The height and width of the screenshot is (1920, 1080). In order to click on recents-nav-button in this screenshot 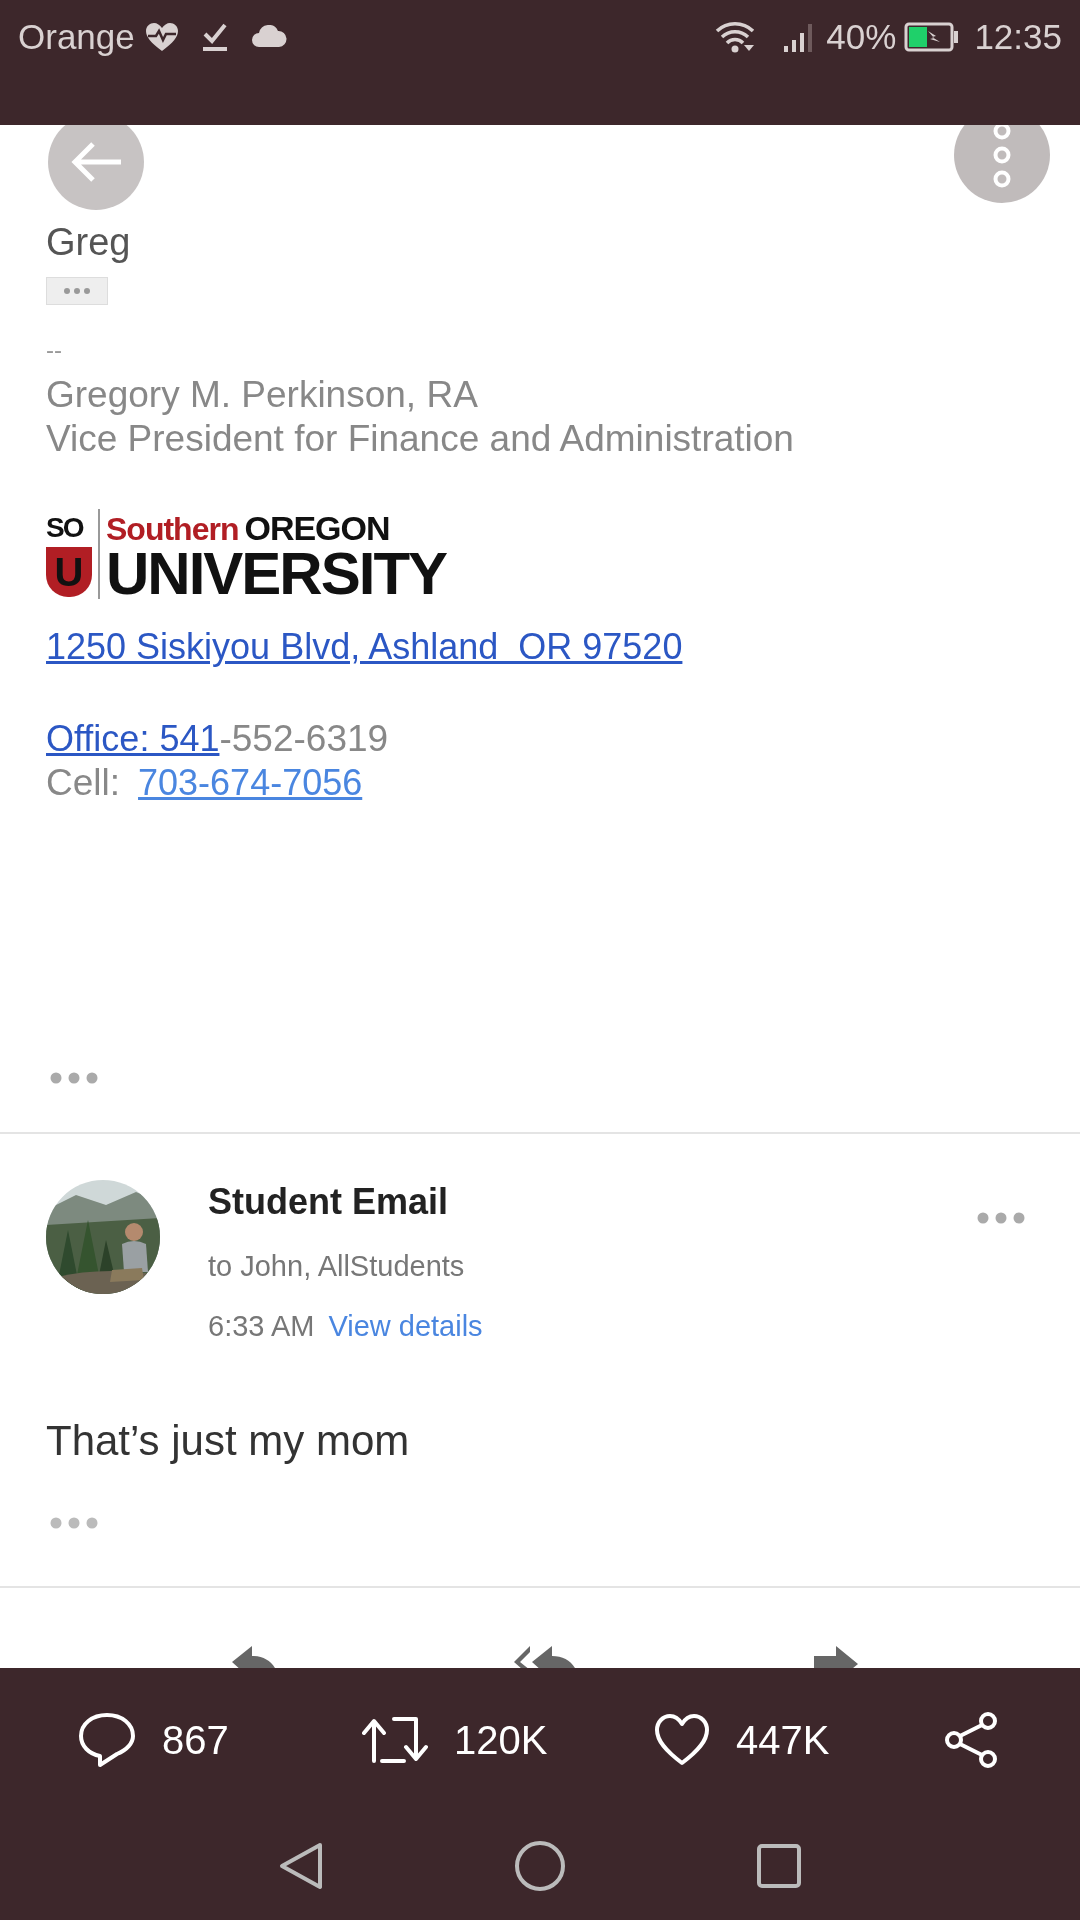, I will do `click(779, 1866)`.